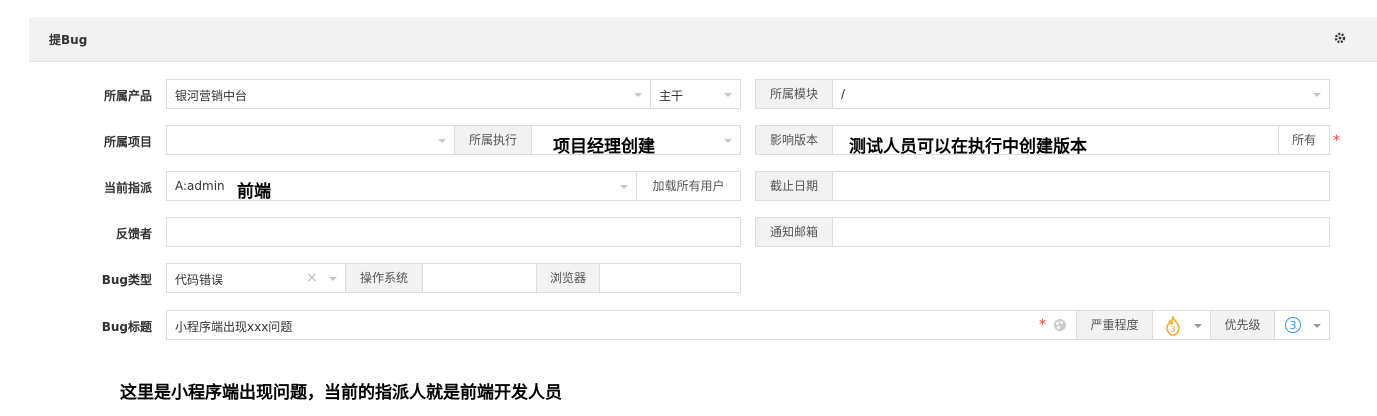  Describe the element at coordinates (211, 96) in the screenshot. I see `product-value: 银河营销中台` at that location.